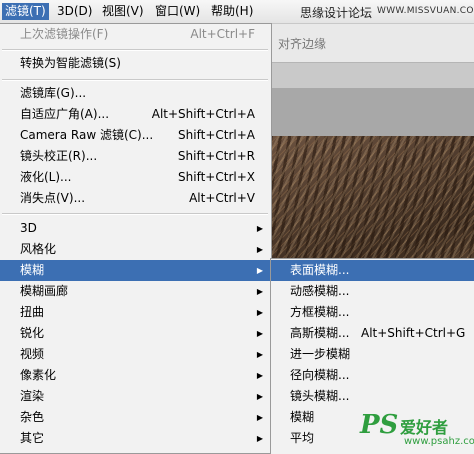  I want to click on menu-item-noise: 杂色 ▶, so click(135, 417).